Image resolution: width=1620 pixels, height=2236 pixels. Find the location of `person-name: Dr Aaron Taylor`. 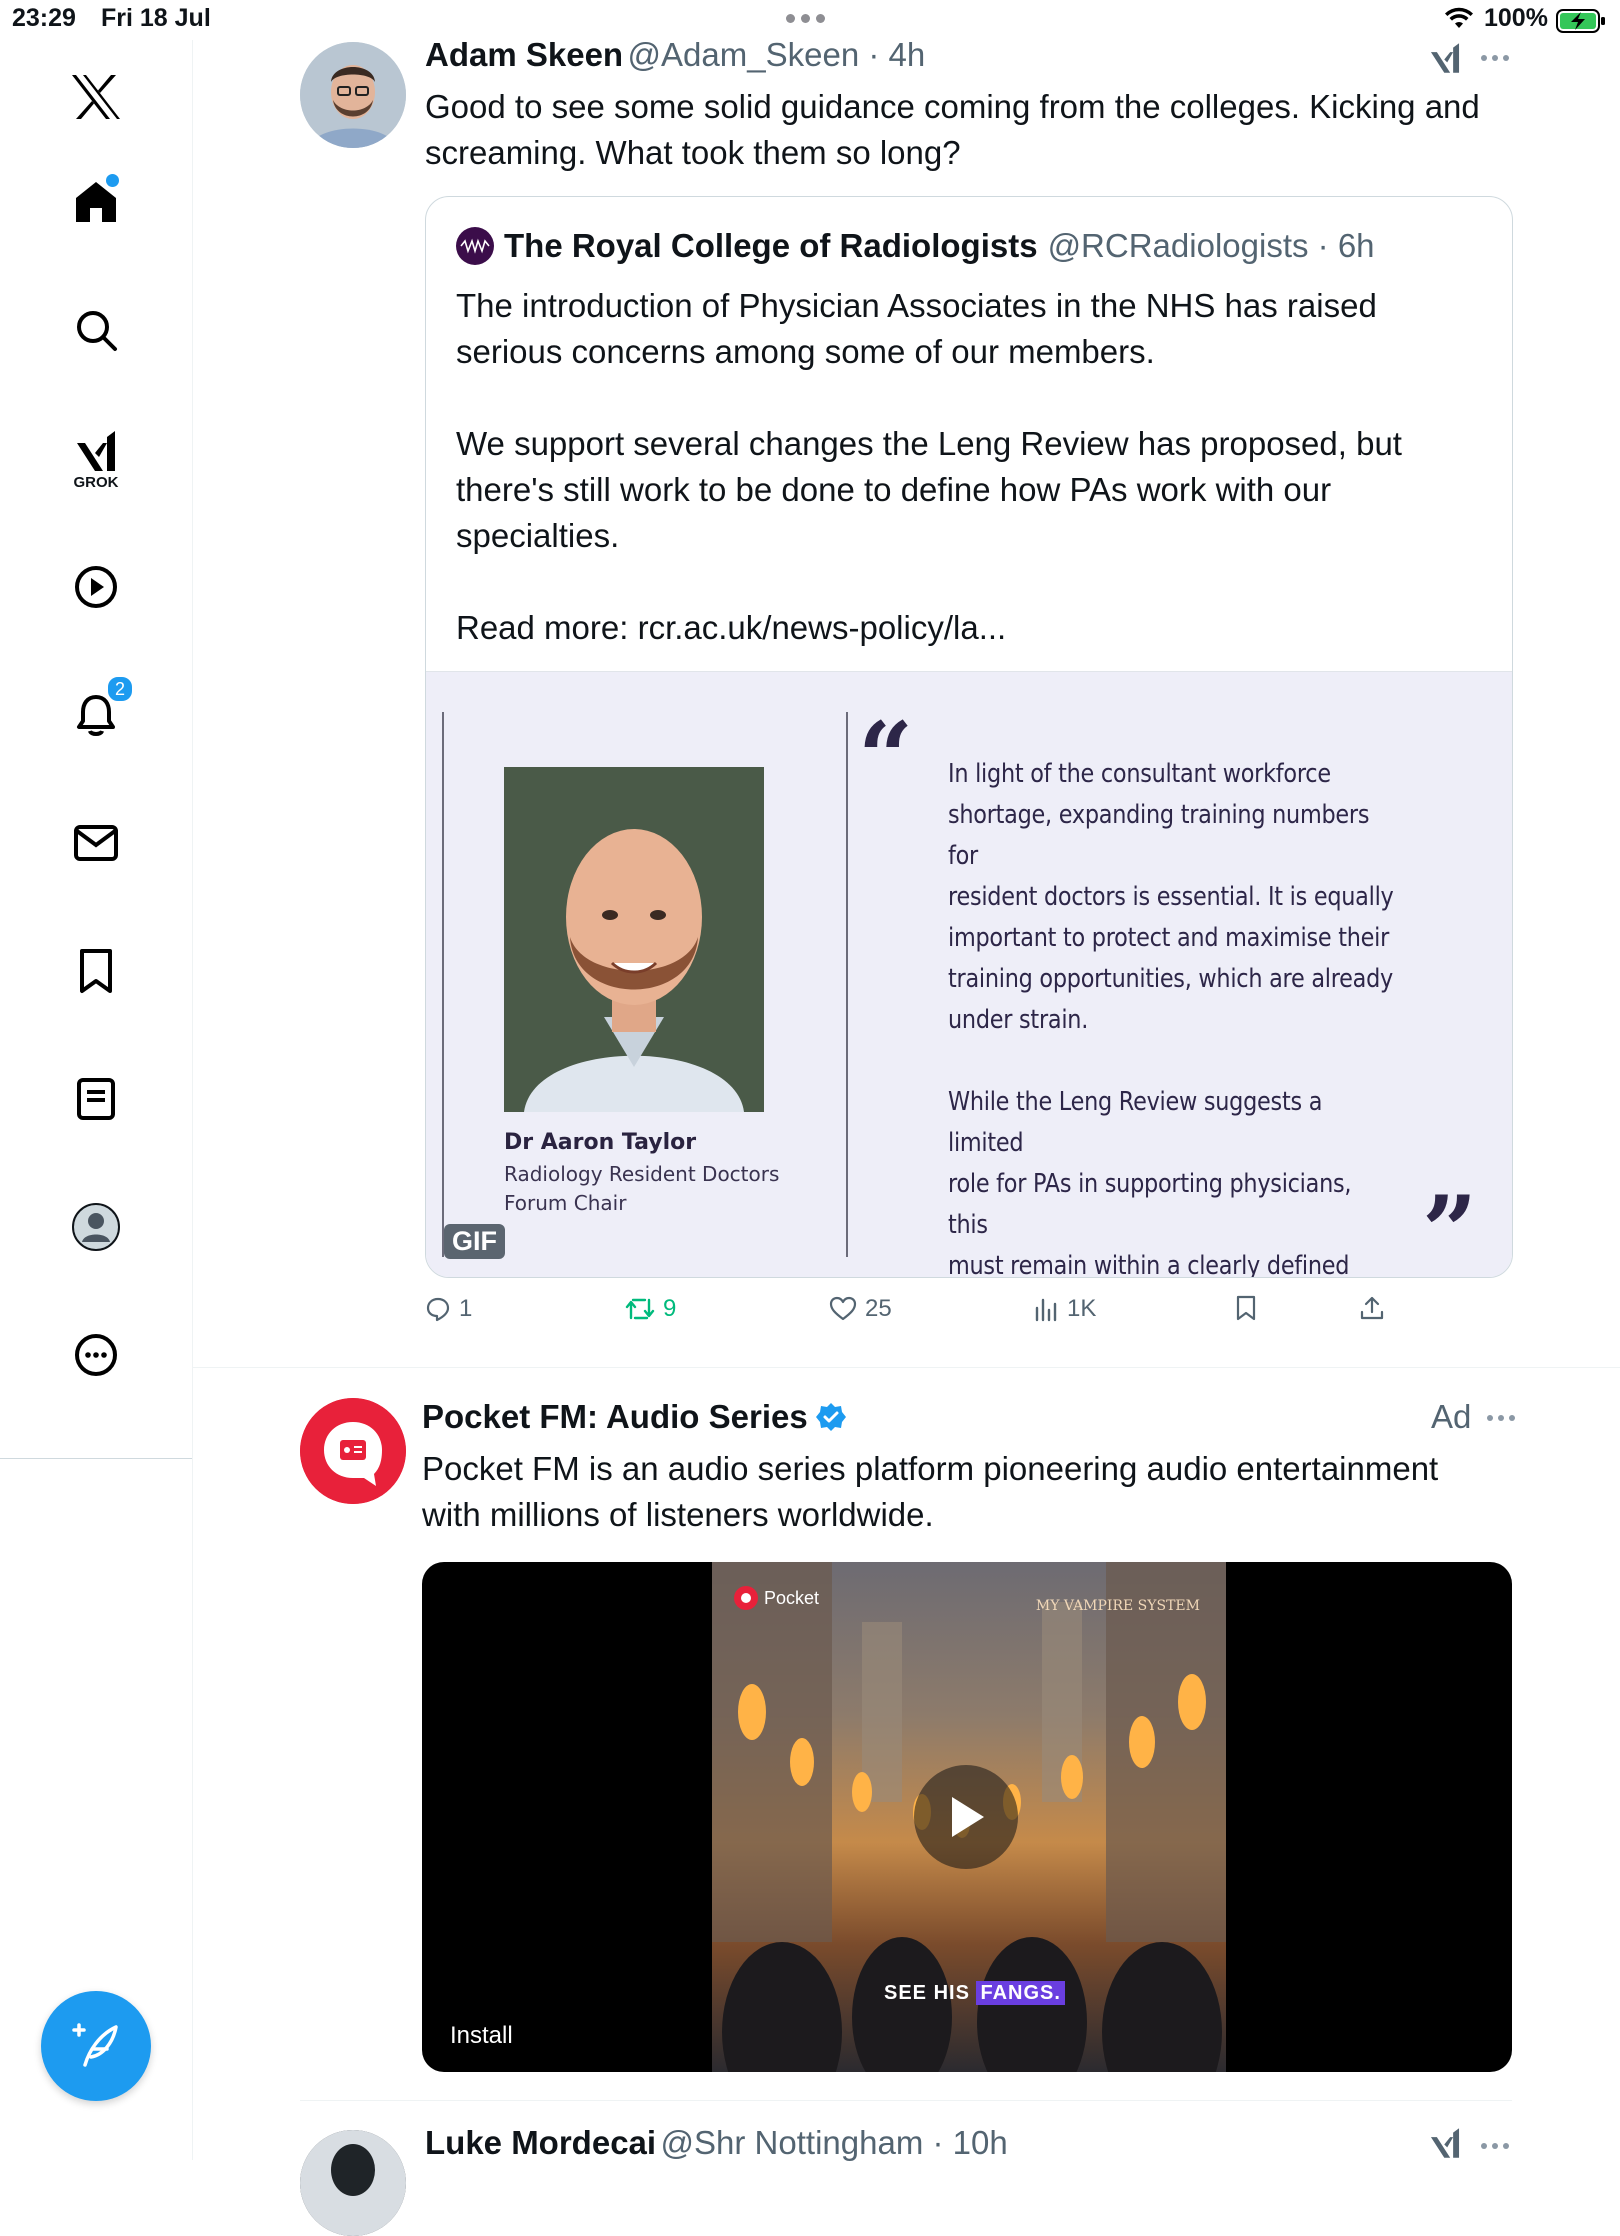

person-name: Dr Aaron Taylor is located at coordinates (600, 1142).